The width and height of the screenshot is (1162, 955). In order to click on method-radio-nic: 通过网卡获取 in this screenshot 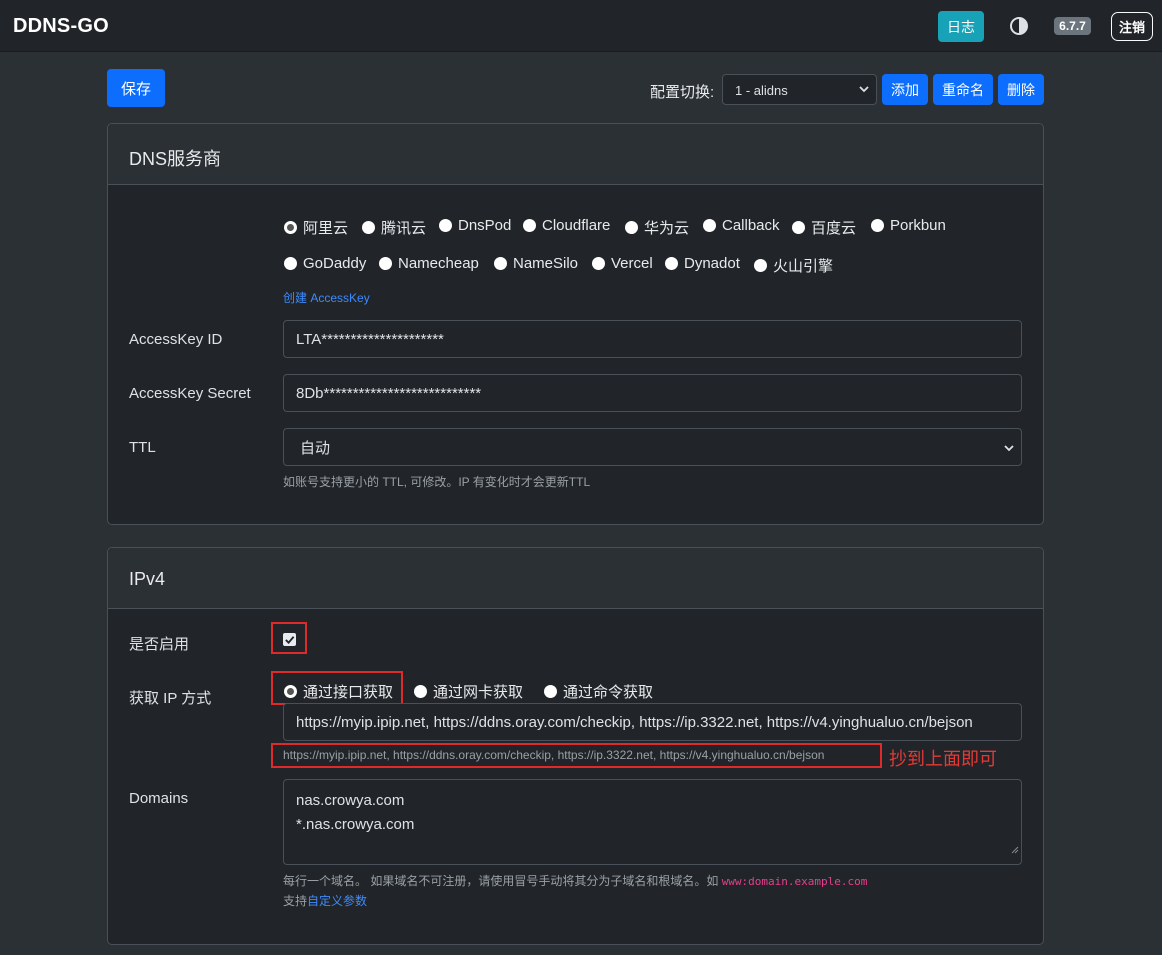, I will do `click(468, 691)`.